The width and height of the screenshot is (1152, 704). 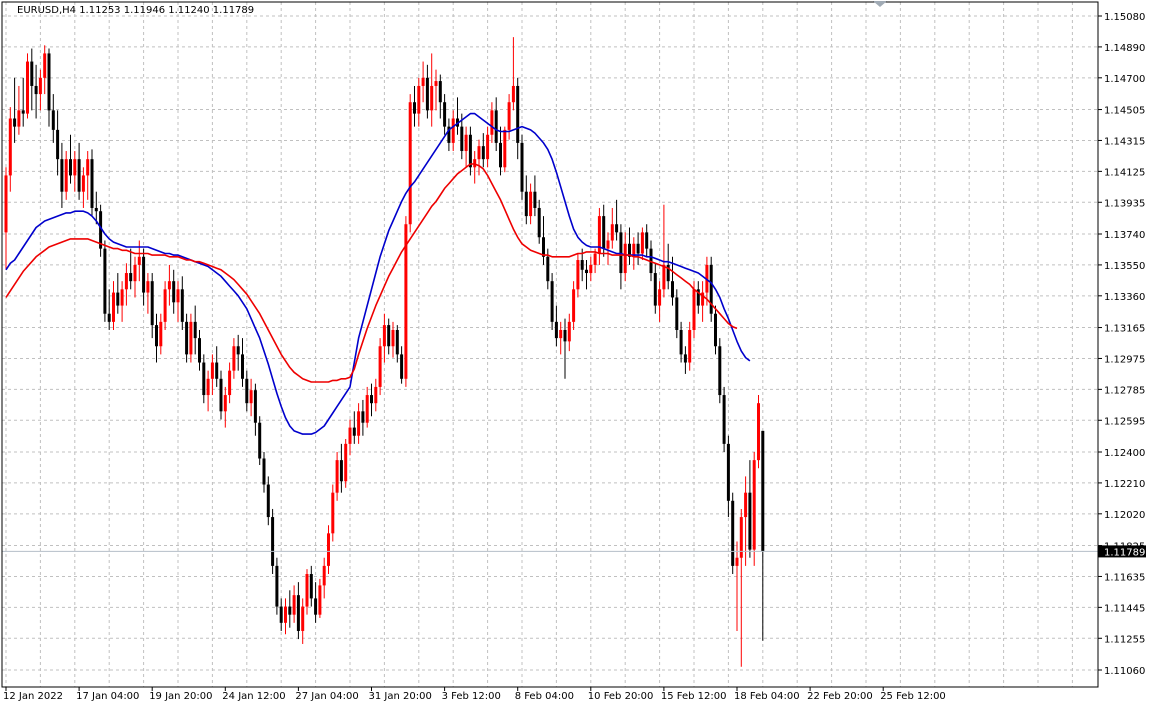 What do you see at coordinates (253, 696) in the screenshot?
I see `x-tick-label: 24 Jan 12:00` at bounding box center [253, 696].